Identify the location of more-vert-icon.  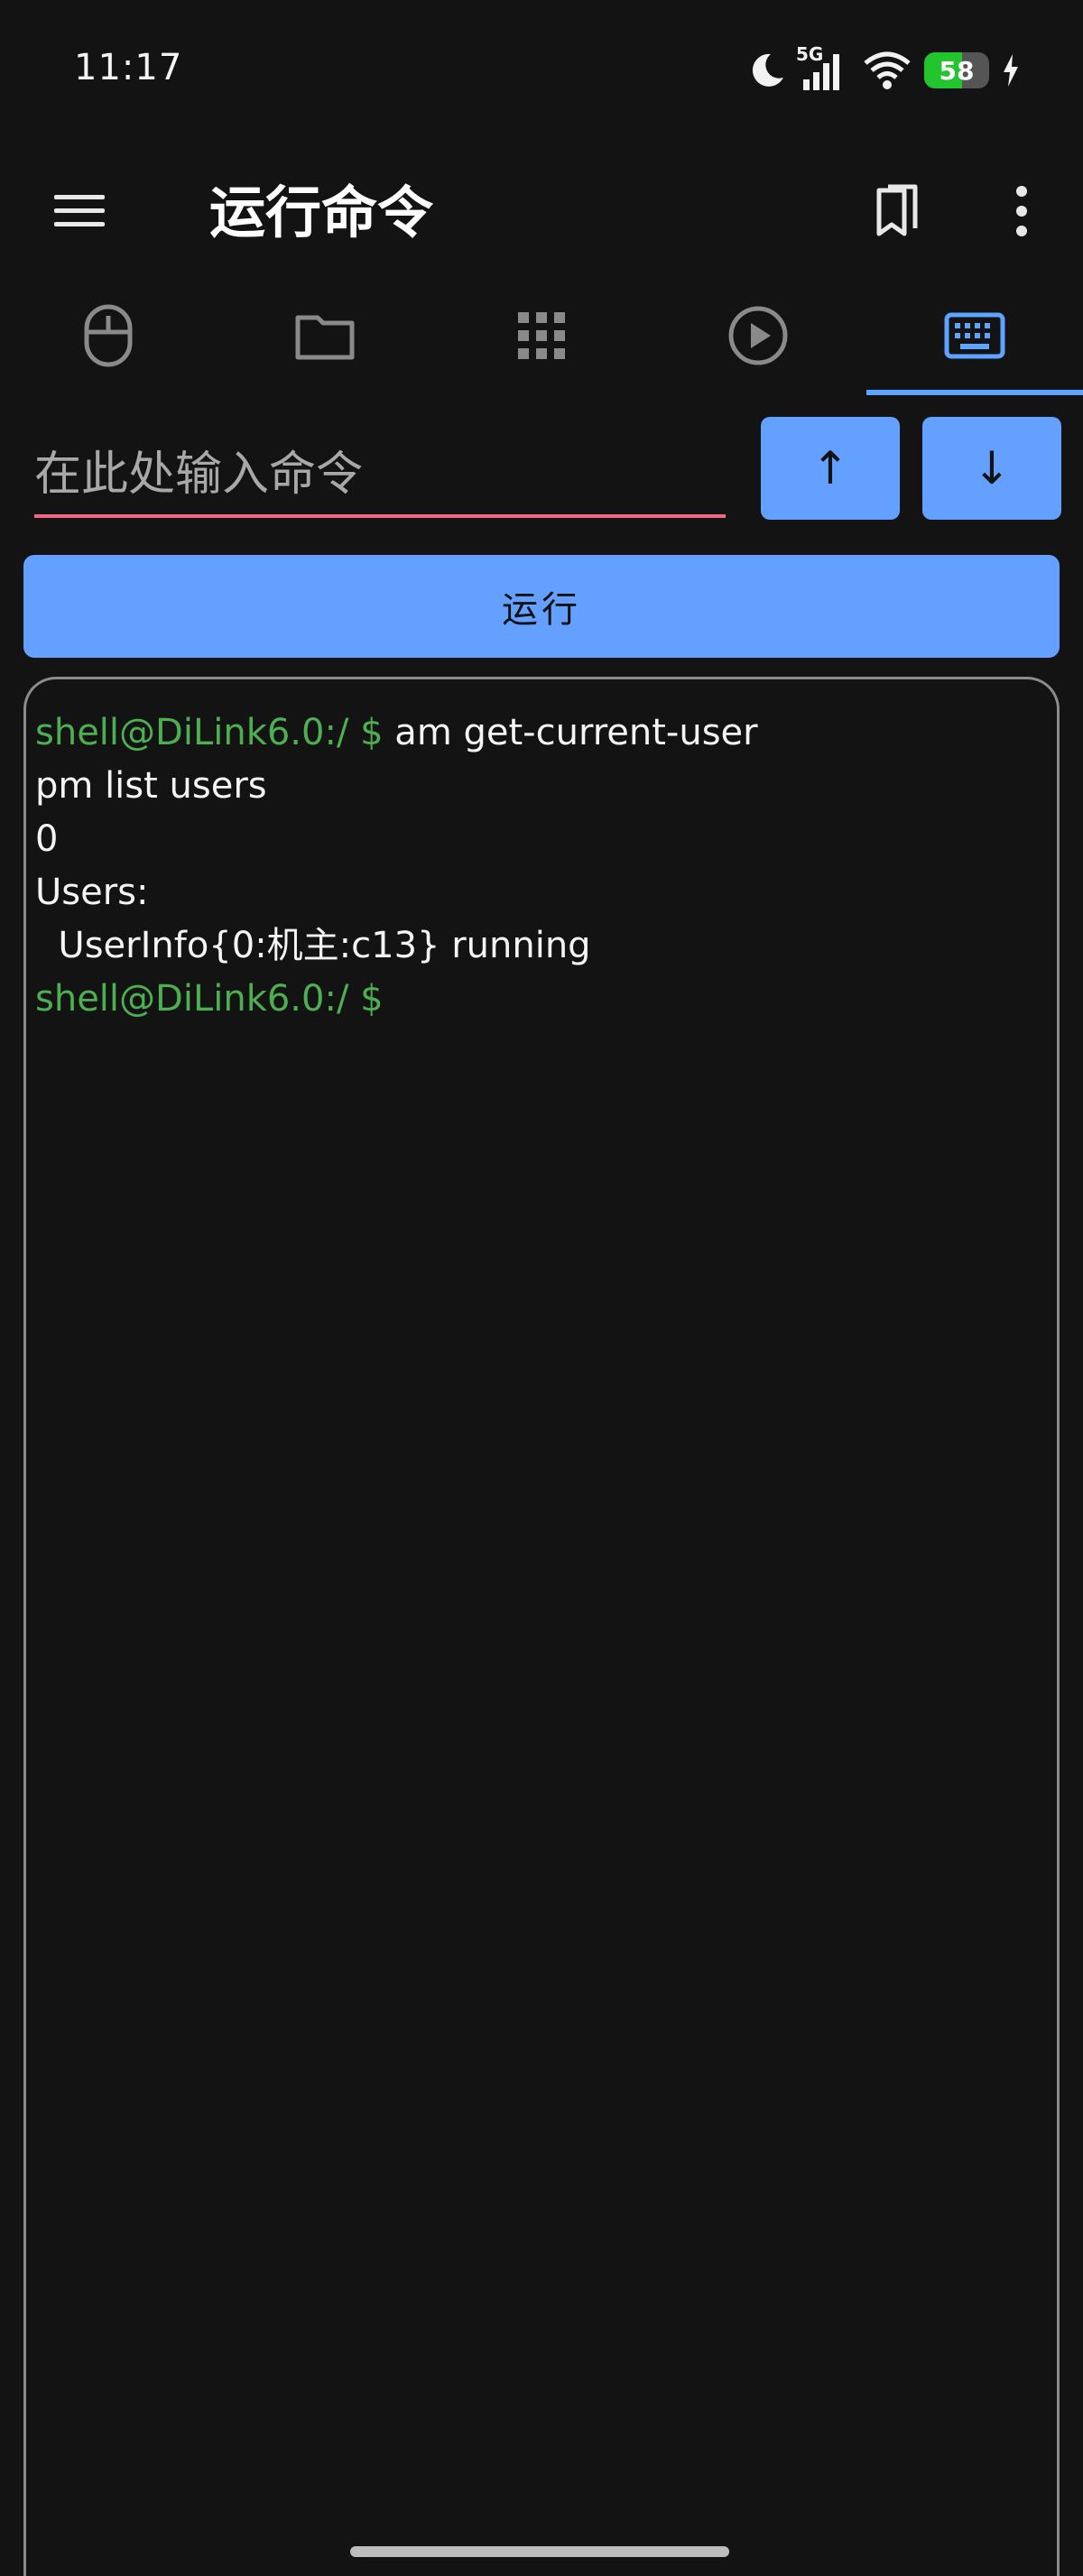
(1022, 213).